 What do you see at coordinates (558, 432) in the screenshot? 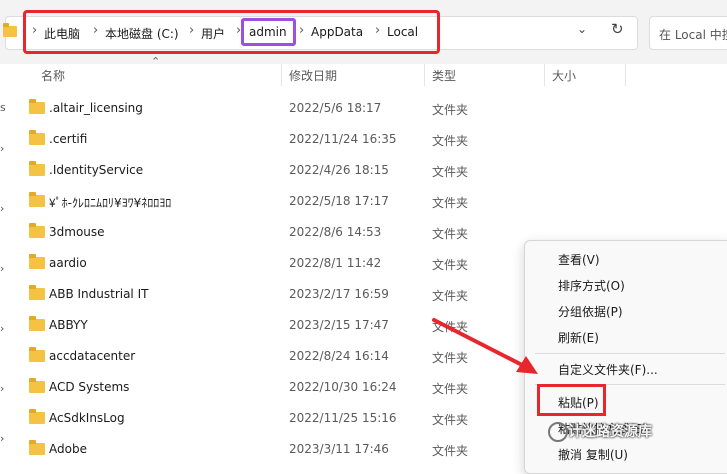
I see `watermark-logo-icon` at bounding box center [558, 432].